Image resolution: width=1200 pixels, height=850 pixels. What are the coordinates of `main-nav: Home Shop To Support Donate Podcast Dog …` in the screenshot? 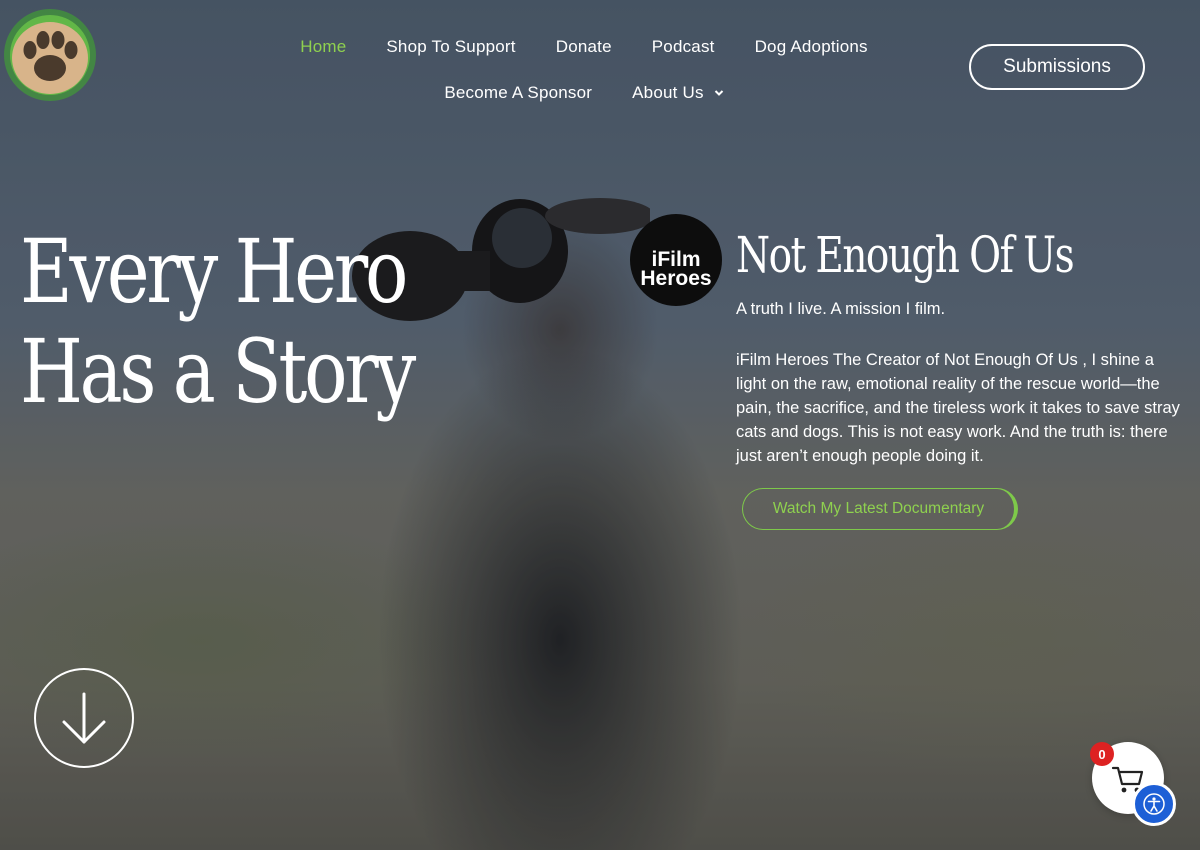 It's located at (584, 70).